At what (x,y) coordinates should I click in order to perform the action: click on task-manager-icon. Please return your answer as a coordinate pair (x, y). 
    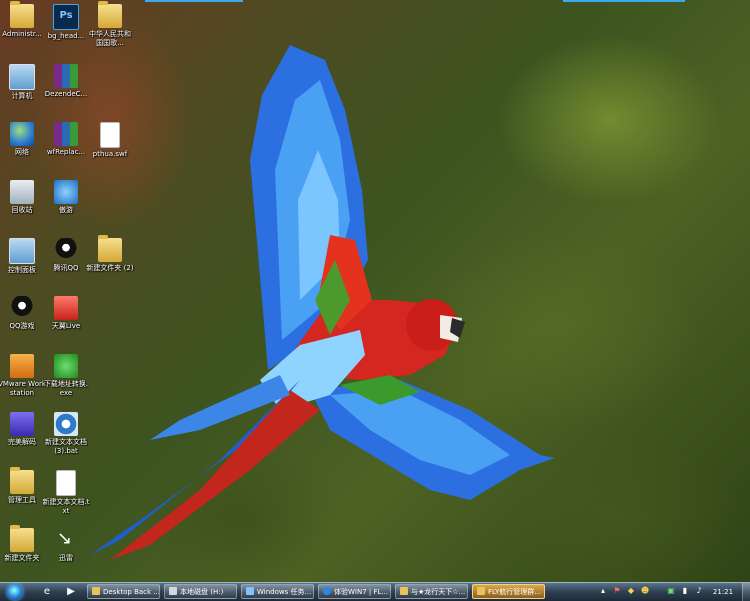
    Looking at the image, I should click on (250, 591).